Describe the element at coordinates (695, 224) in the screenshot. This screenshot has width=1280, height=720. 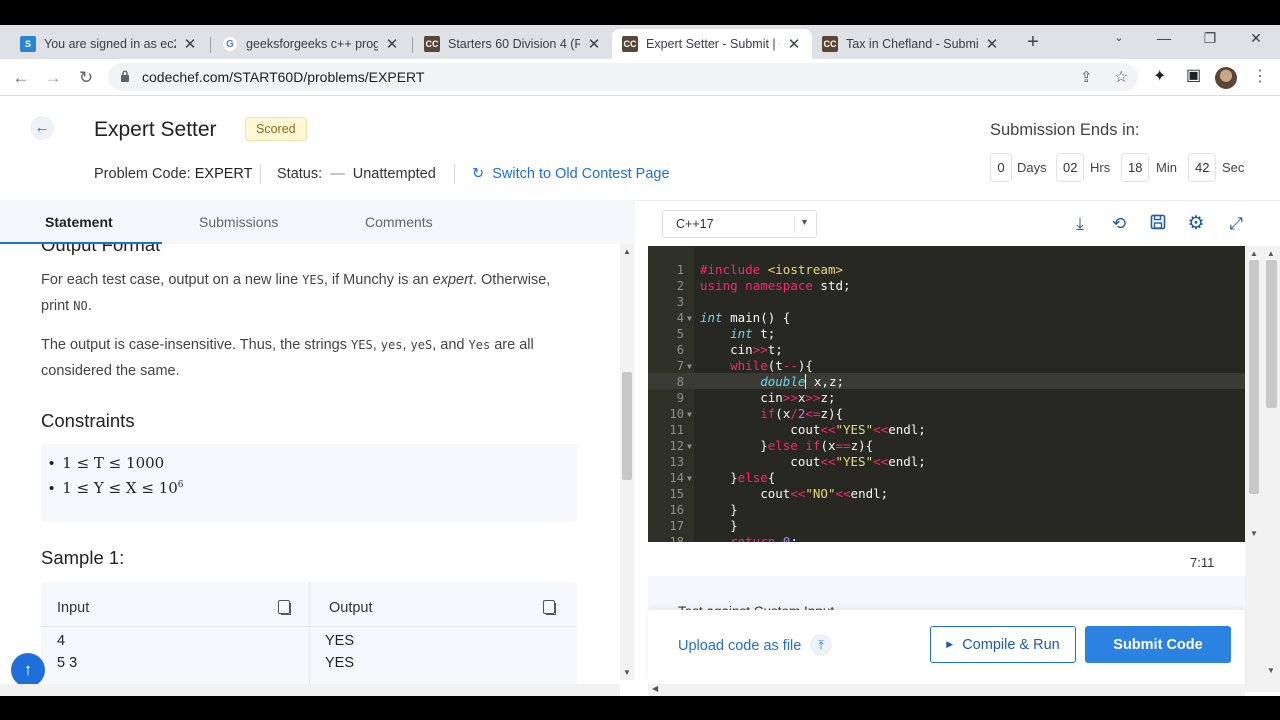
I see `language-value: C++17` at that location.